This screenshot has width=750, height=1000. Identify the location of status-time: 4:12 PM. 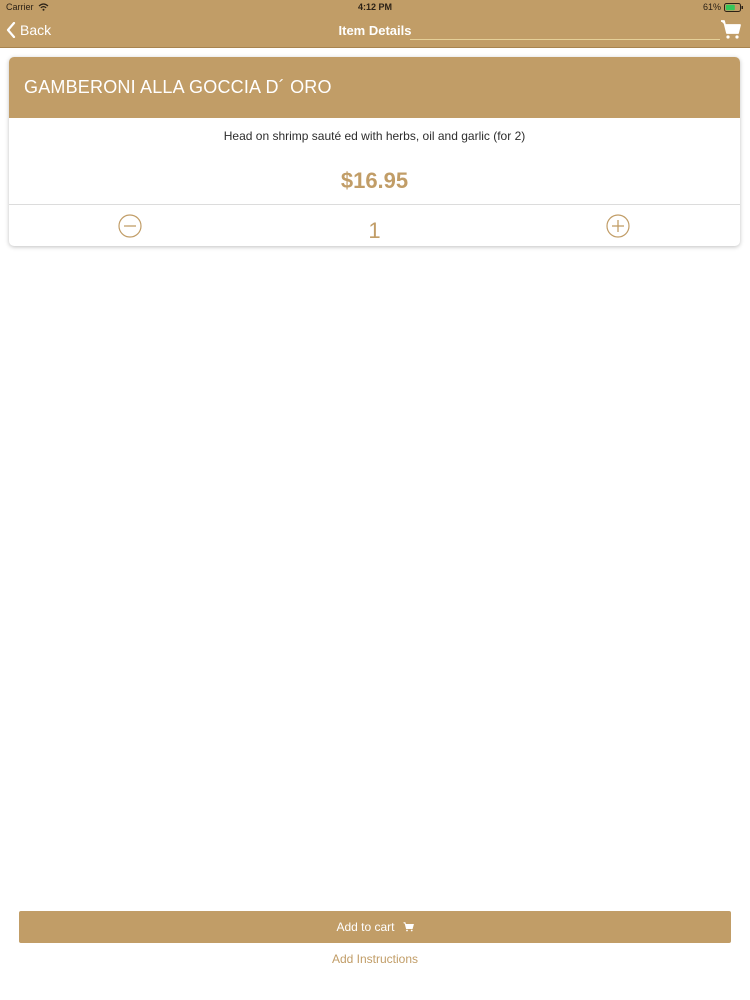
(374, 7).